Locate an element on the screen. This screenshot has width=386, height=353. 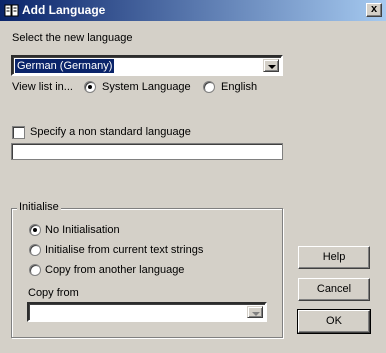
radio-system-language is located at coordinates (90, 87).